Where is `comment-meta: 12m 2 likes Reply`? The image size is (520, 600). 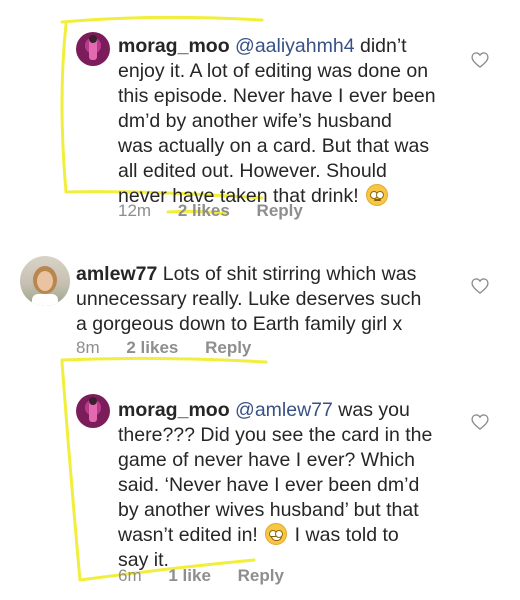
comment-meta: 12m 2 likes Reply is located at coordinates (221, 211).